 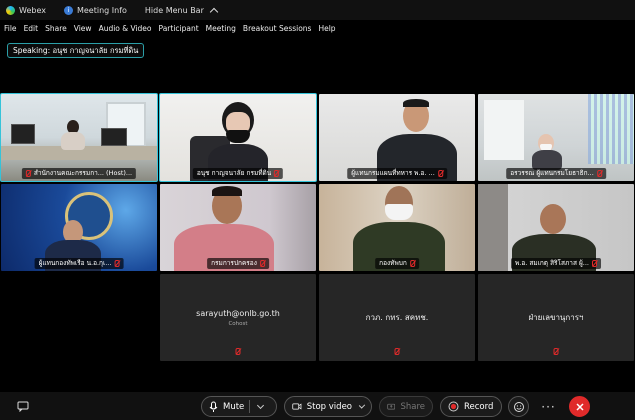 I want to click on hide-menu-label: Hide Menu Bar, so click(x=174, y=10).